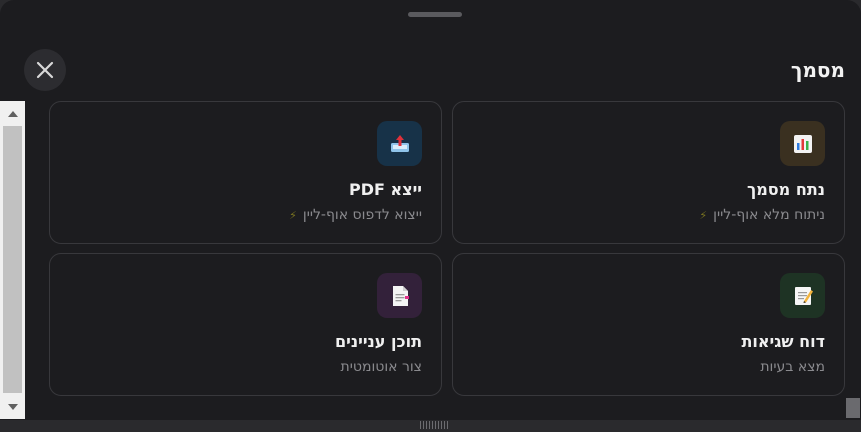  What do you see at coordinates (435, 14) in the screenshot?
I see `drag-handle` at bounding box center [435, 14].